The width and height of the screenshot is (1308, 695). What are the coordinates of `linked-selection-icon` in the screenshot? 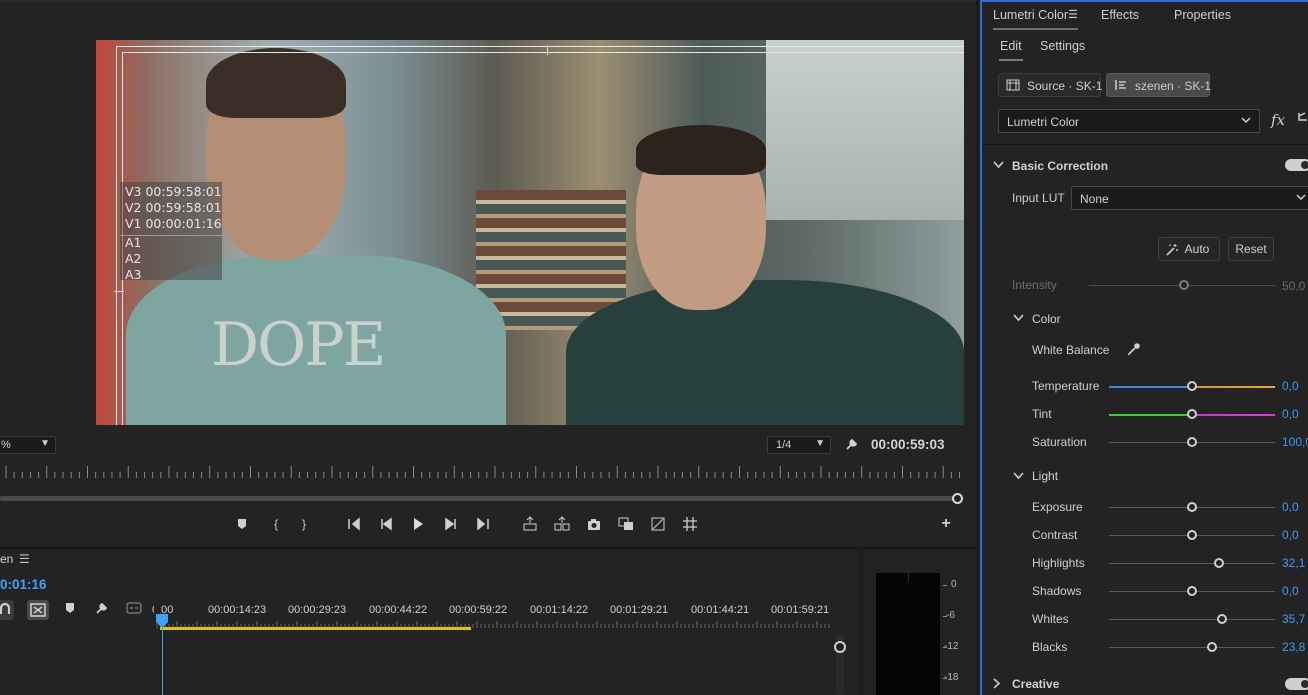 It's located at (38, 610).